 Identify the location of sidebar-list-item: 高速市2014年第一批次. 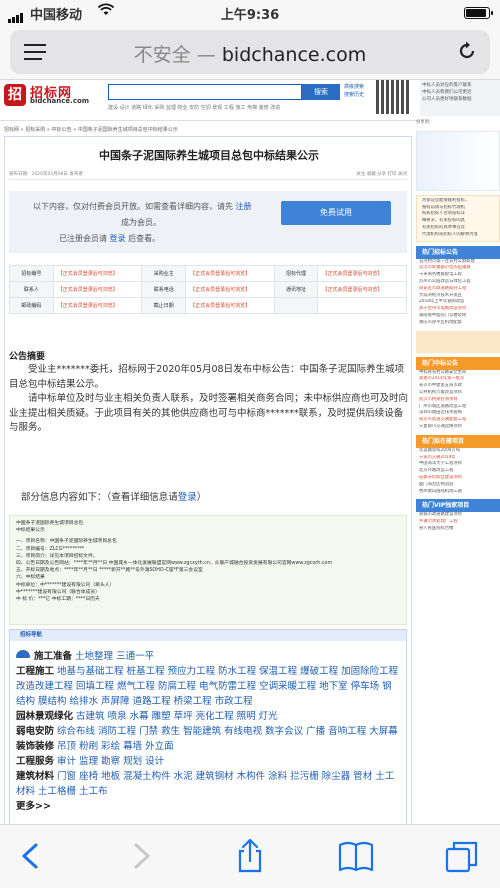
(458, 379).